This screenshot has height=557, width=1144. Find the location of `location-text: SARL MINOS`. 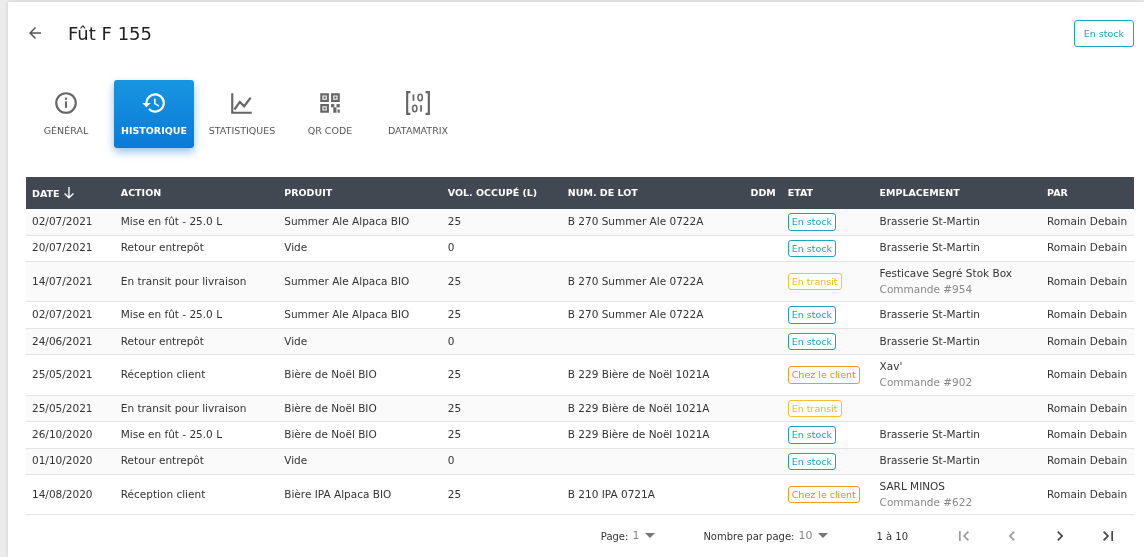

location-text: SARL MINOS is located at coordinates (912, 486).